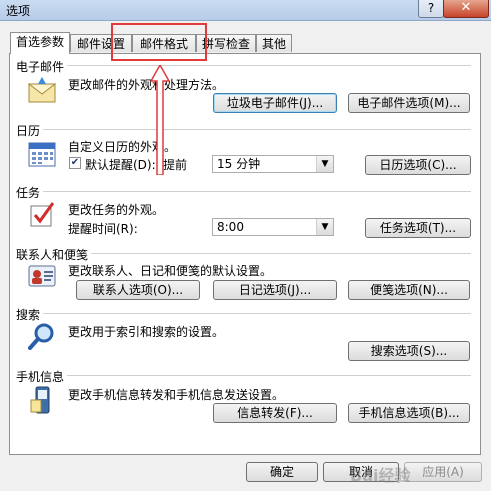 Image resolution: width=491 pixels, height=491 pixels. I want to click on annotation-arrow-icon, so click(160, 120).